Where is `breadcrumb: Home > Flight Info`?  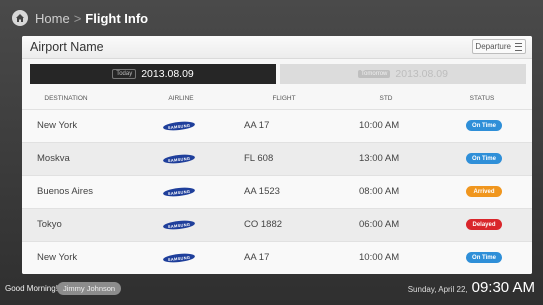 breadcrumb: Home > Flight Info is located at coordinates (91, 18).